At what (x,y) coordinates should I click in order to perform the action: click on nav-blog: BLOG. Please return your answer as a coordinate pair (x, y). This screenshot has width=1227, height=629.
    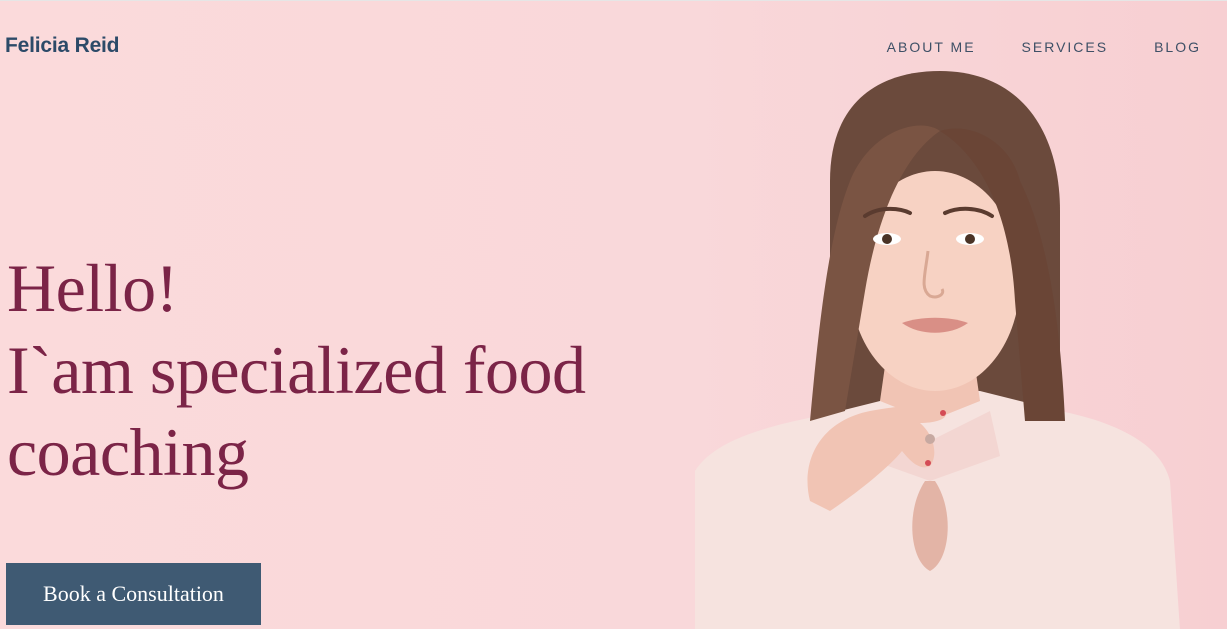
    Looking at the image, I should click on (1177, 47).